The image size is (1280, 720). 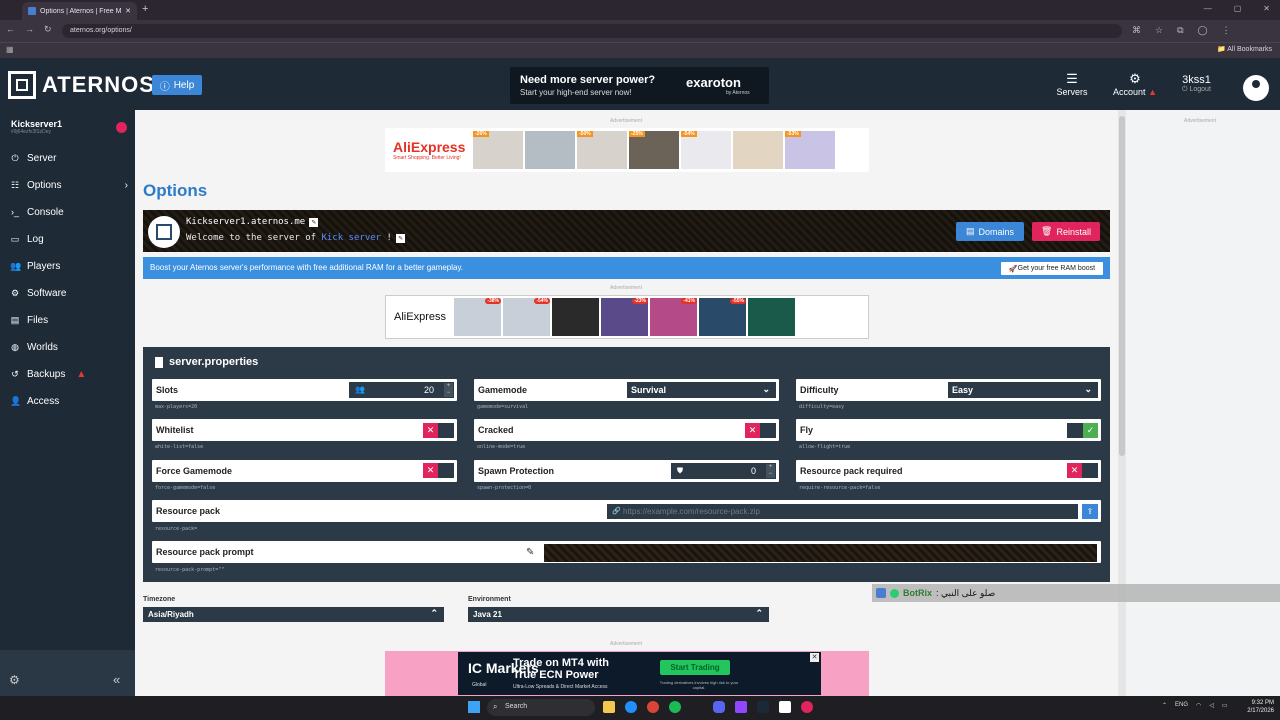 What do you see at coordinates (627, 317) in the screenshot?
I see `aliexpress-ad-2: AliExpress -38% -54% -23% -41% -55%` at bounding box center [627, 317].